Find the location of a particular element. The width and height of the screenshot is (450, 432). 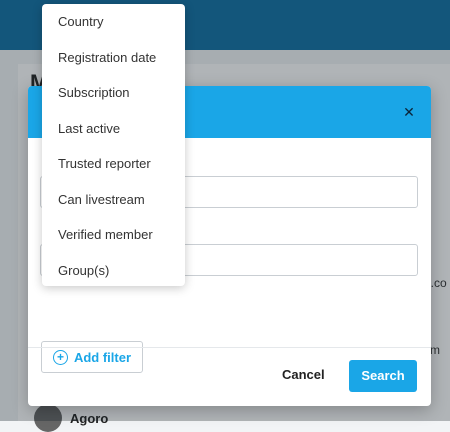

cancel-button: Cancel is located at coordinates (303, 374).